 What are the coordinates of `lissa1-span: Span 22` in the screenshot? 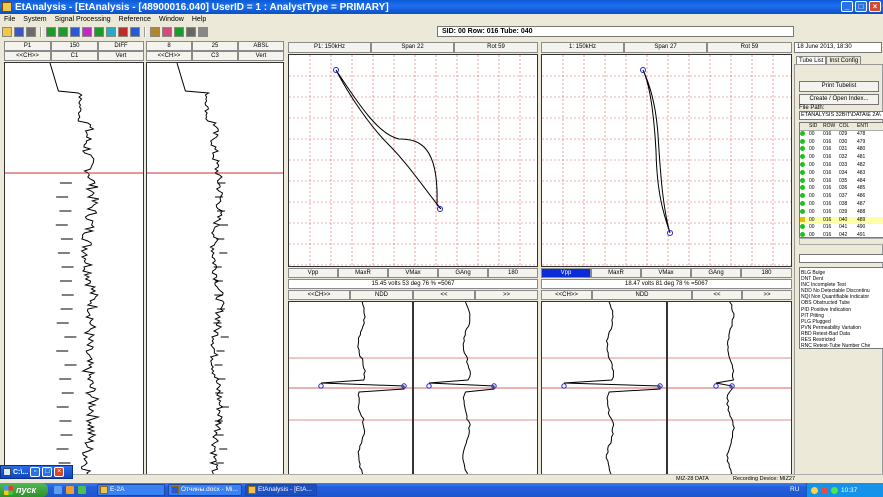 It's located at (412, 47).